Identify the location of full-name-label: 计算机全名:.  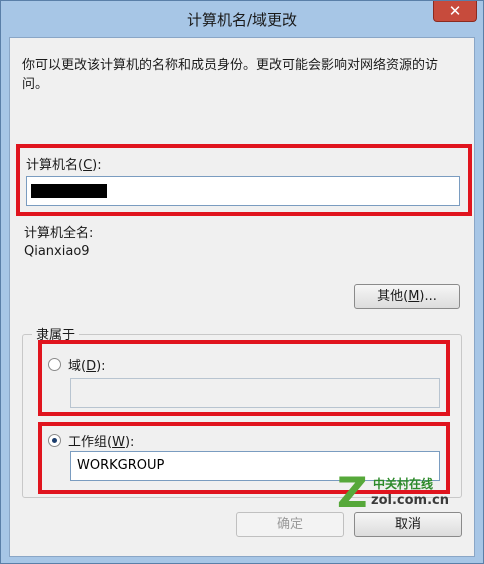
(59, 233).